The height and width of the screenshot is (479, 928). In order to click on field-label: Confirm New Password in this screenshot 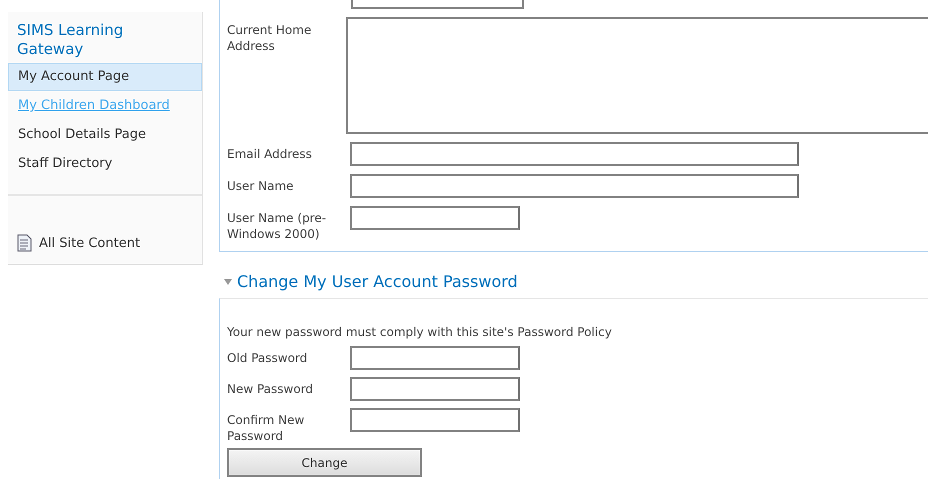, I will do `click(266, 428)`.